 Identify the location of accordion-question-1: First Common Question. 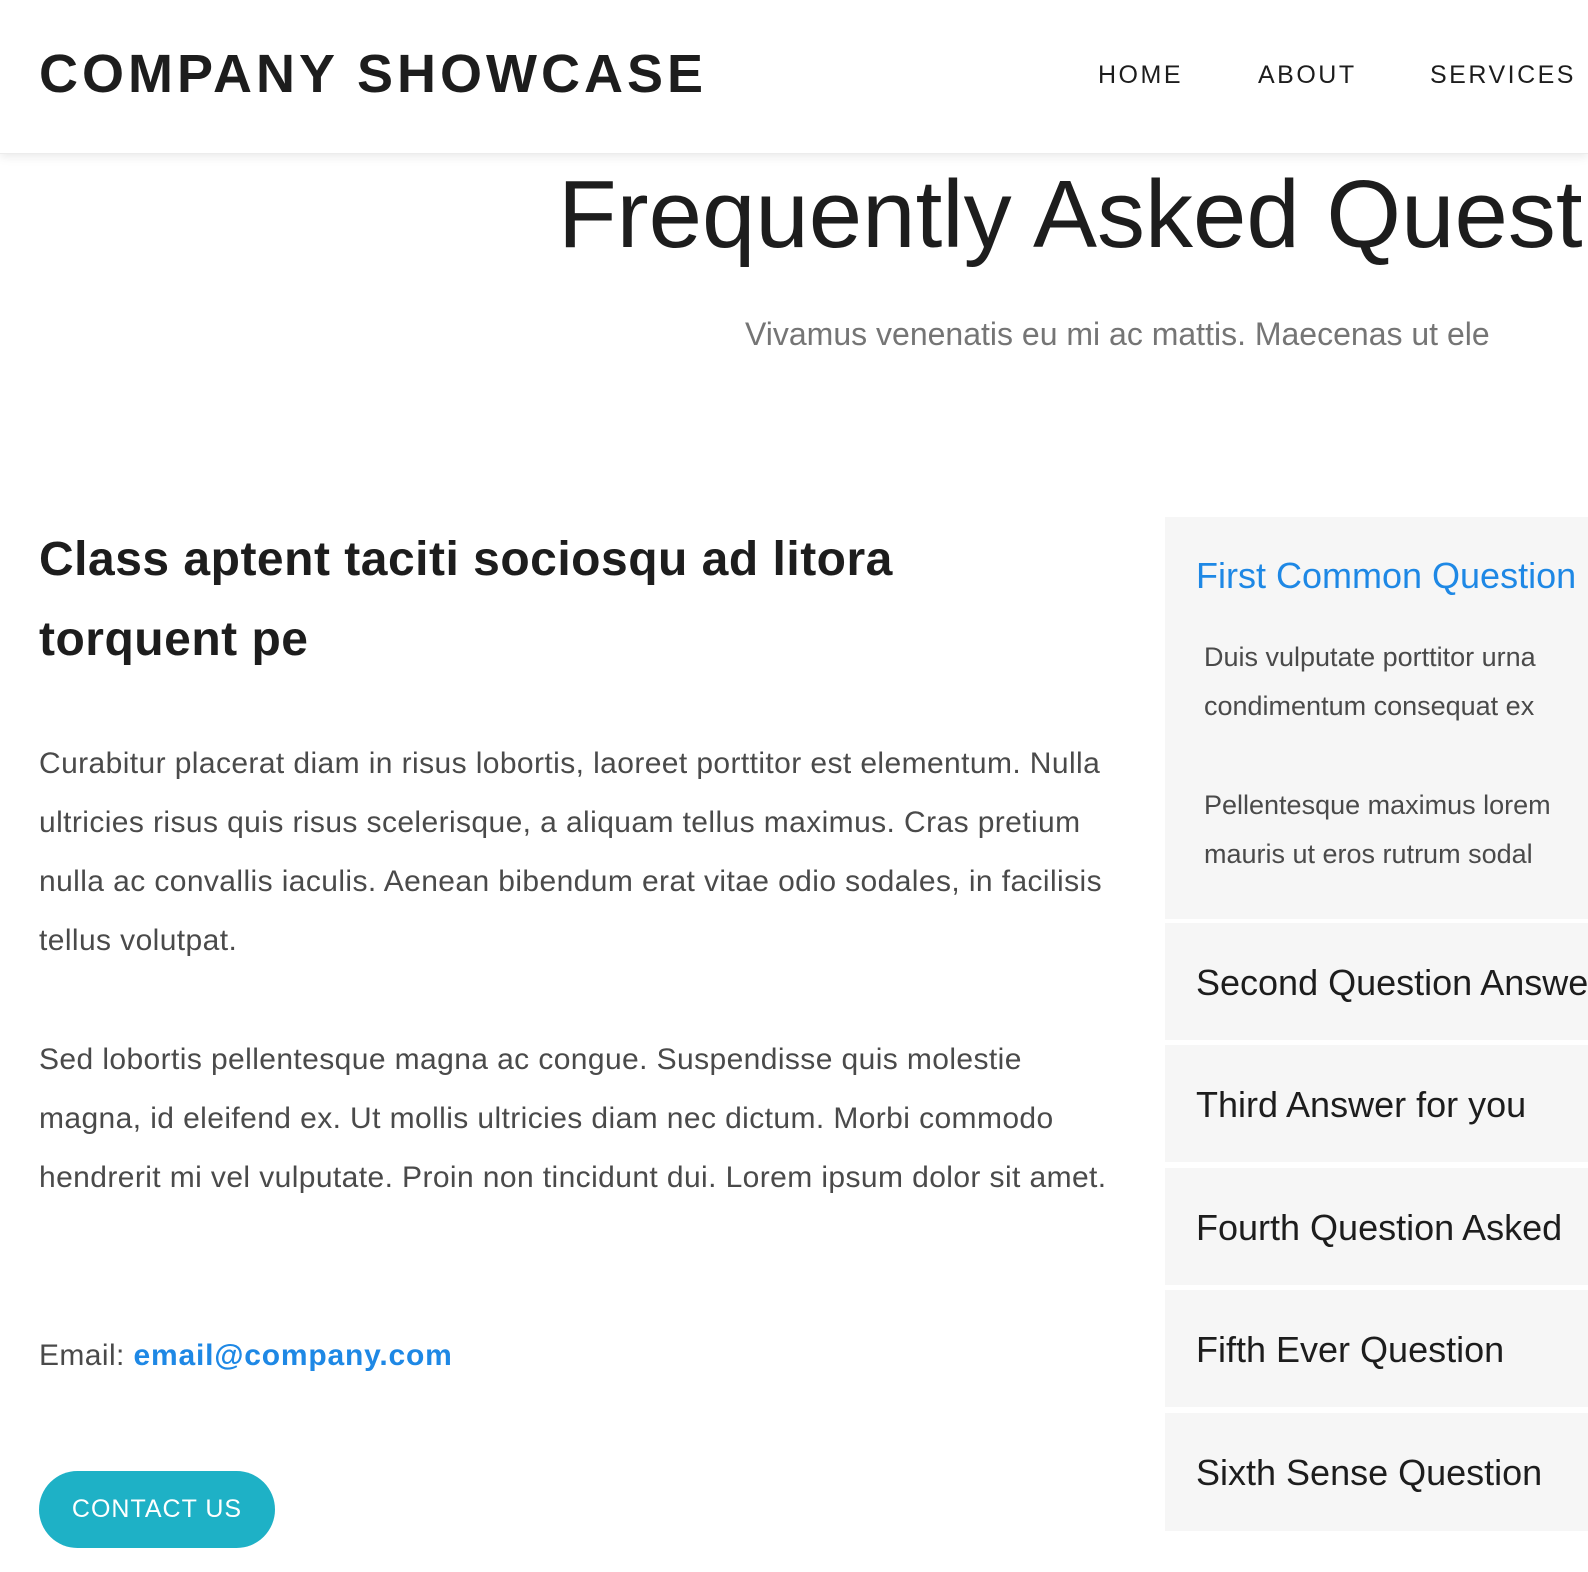
(1386, 576).